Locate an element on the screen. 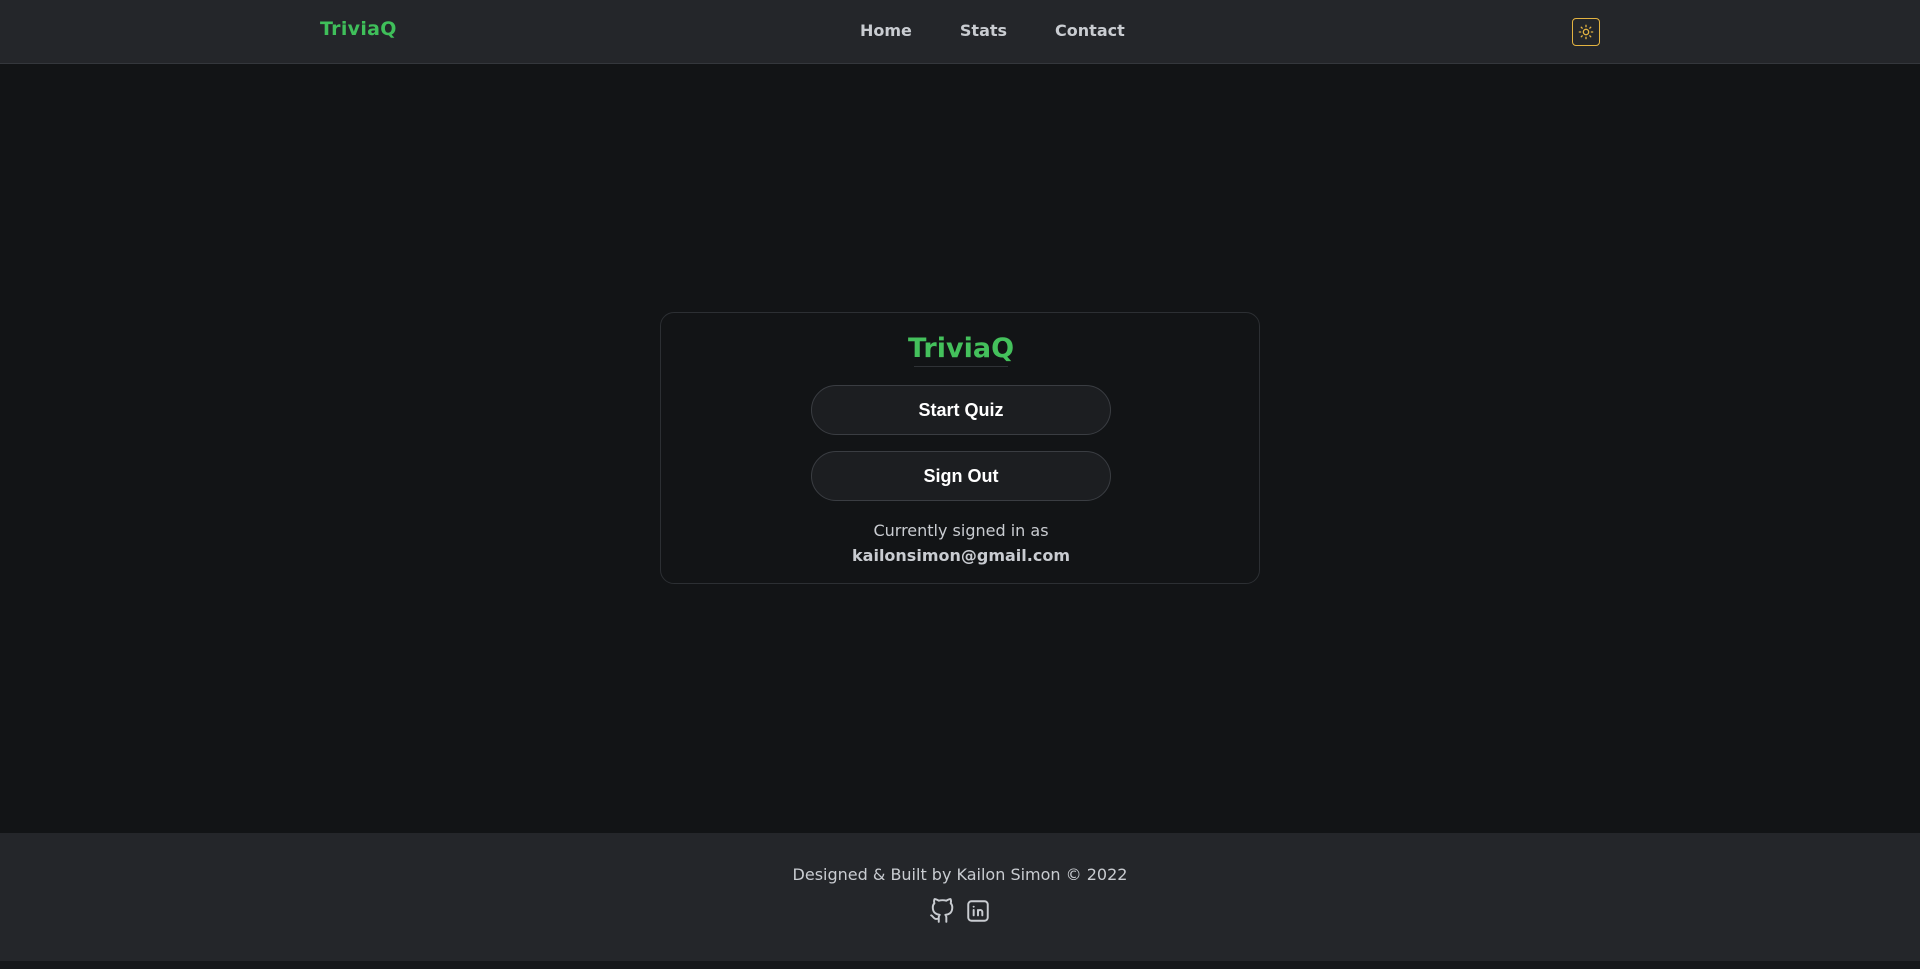 This screenshot has width=1920, height=969. card-title: TriviaQ is located at coordinates (961, 350).